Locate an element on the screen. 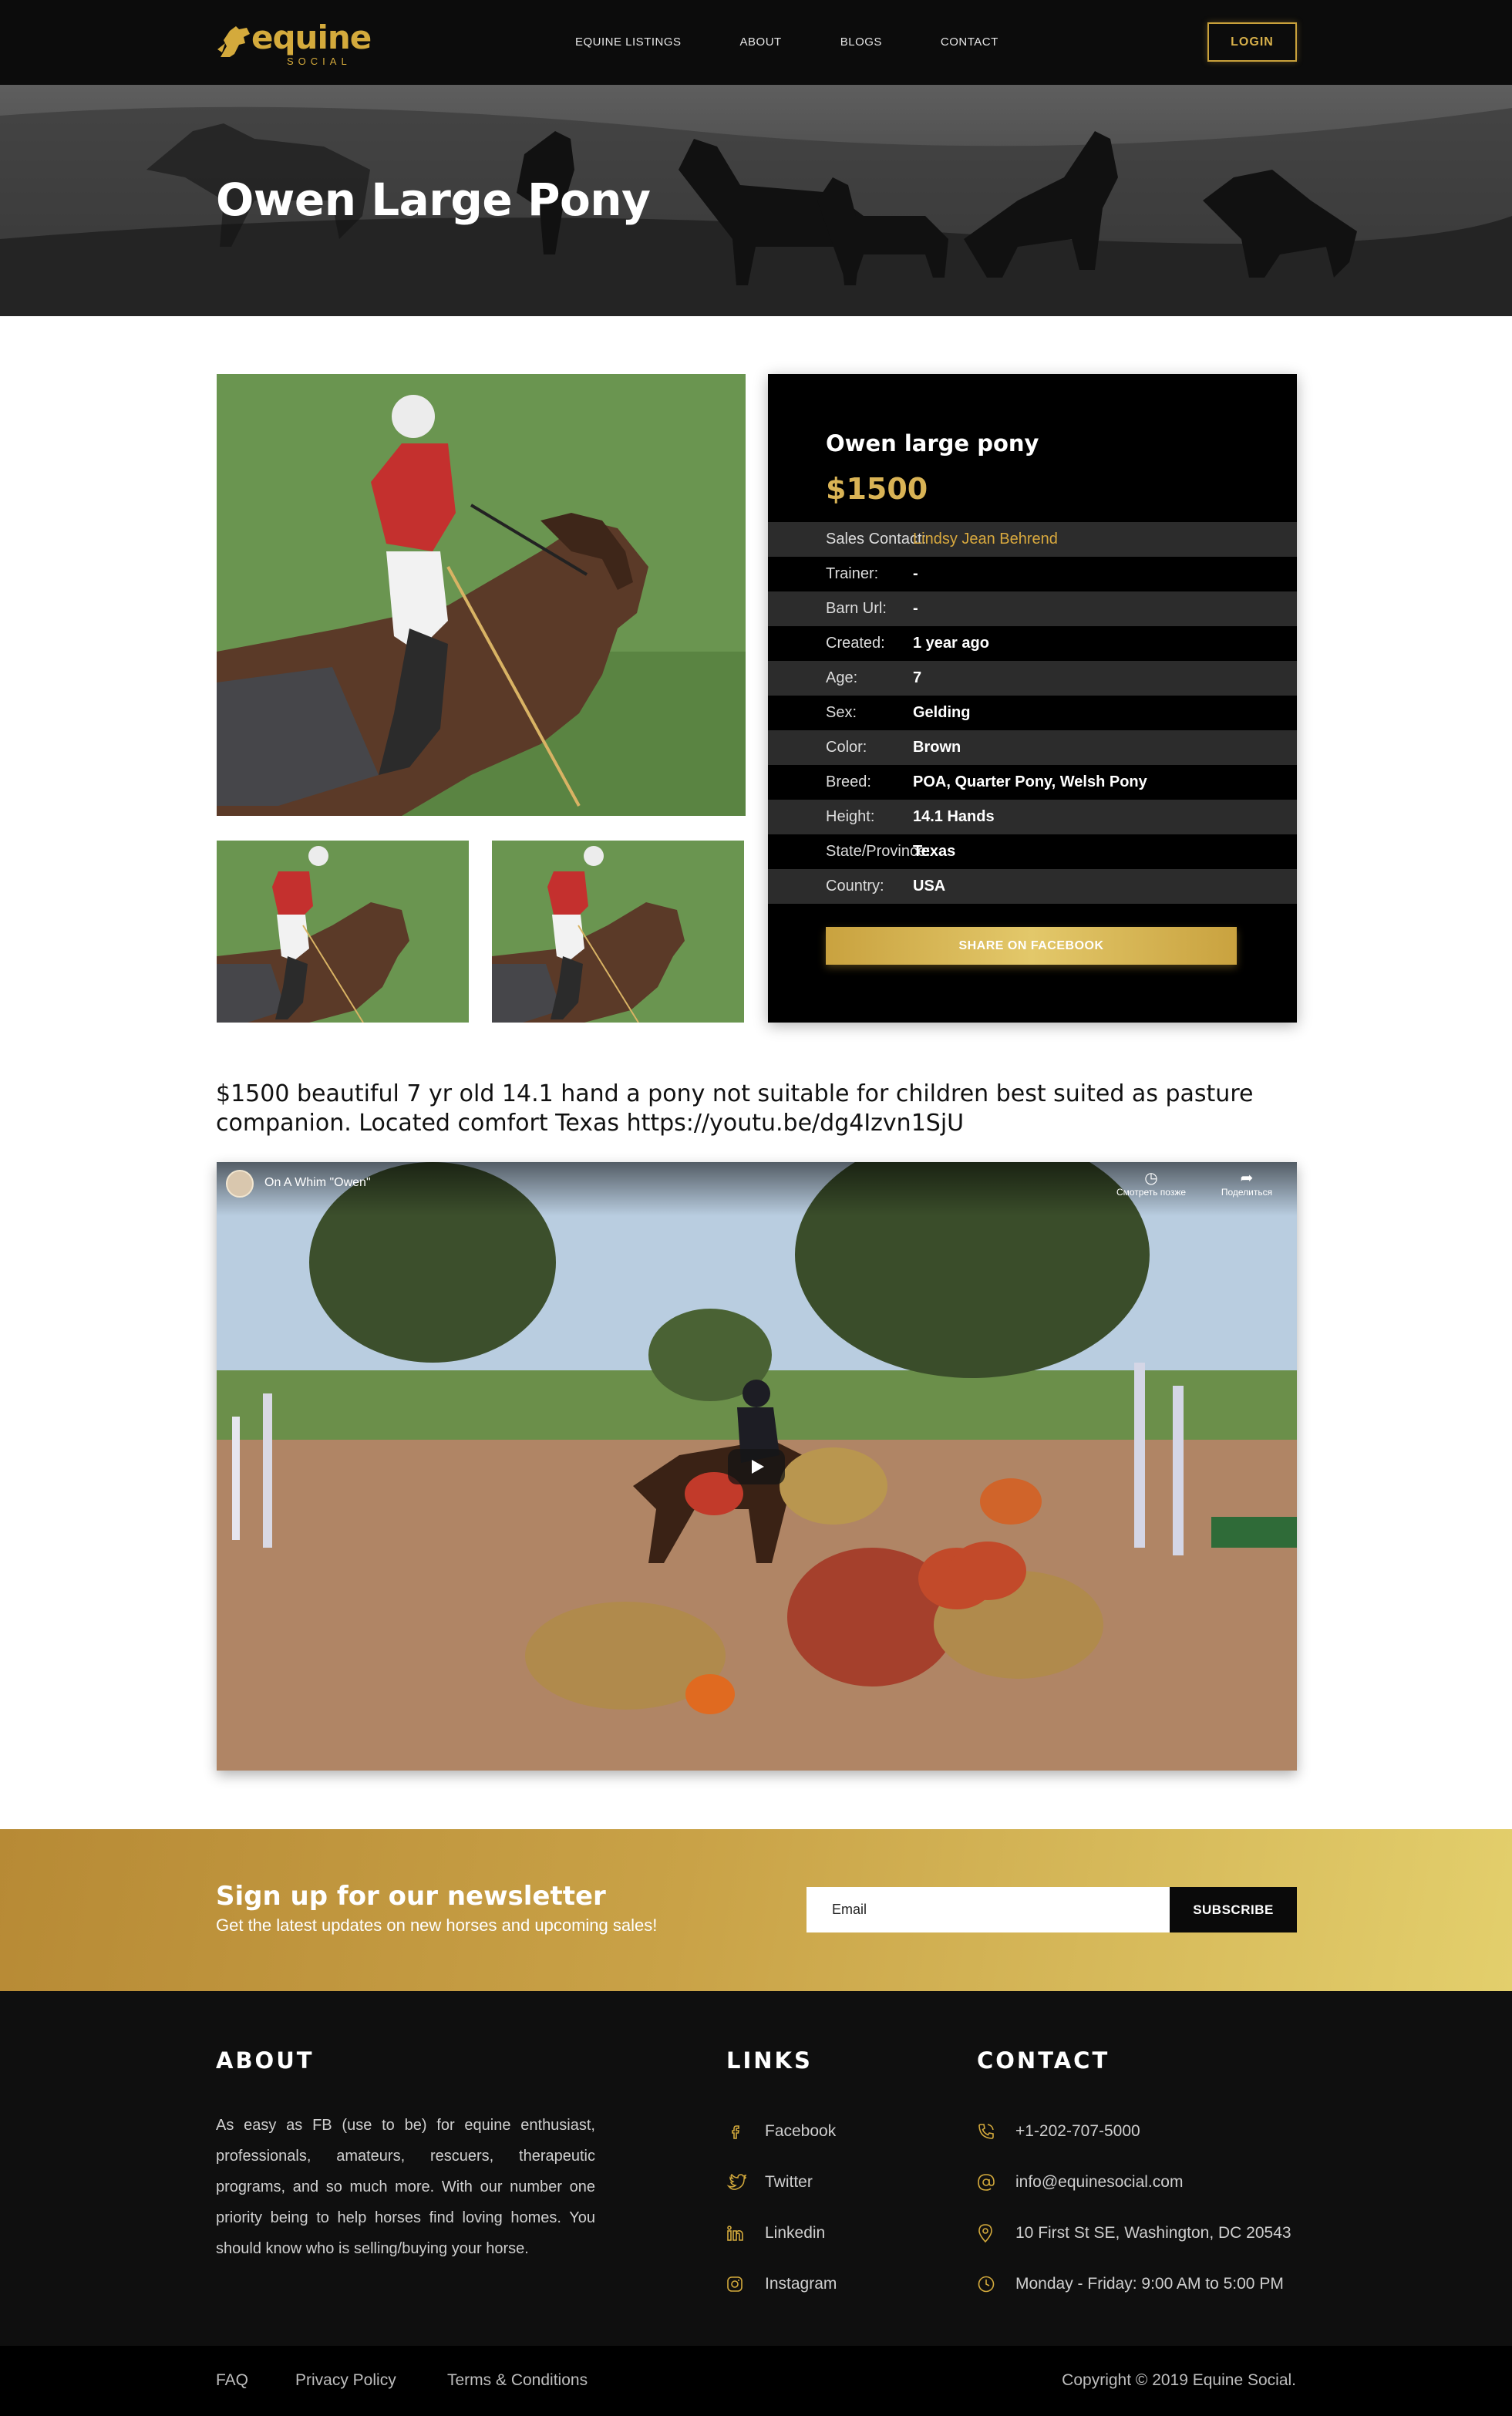  footer-link-label: Linkedin is located at coordinates (795, 2233).